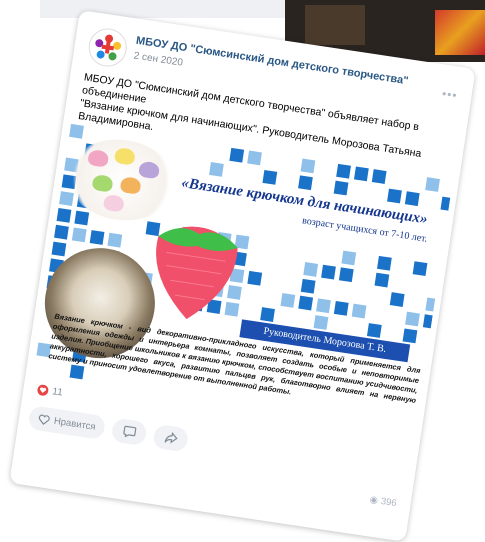  I want to click on share-button, so click(171, 438).